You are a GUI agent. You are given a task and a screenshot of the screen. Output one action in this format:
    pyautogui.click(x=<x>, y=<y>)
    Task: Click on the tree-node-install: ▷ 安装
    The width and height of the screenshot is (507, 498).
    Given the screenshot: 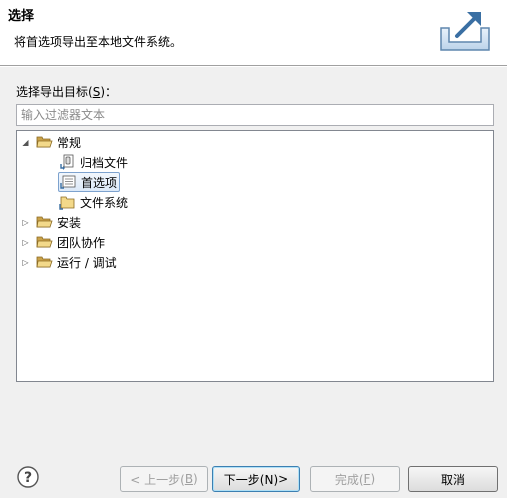 What is the action you would take?
    pyautogui.click(x=51, y=222)
    